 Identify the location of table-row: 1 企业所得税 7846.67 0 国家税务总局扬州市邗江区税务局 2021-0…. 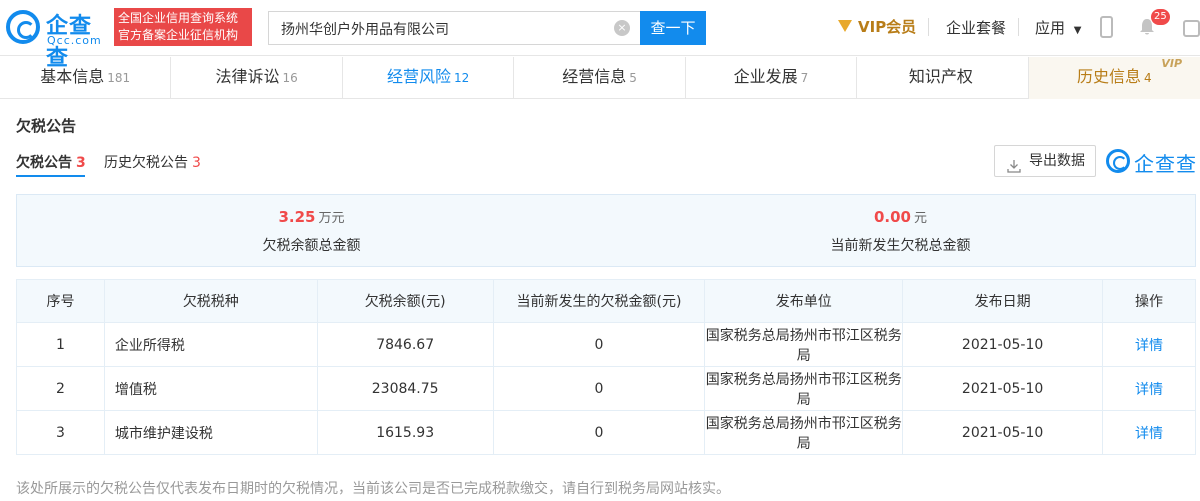
(606, 344).